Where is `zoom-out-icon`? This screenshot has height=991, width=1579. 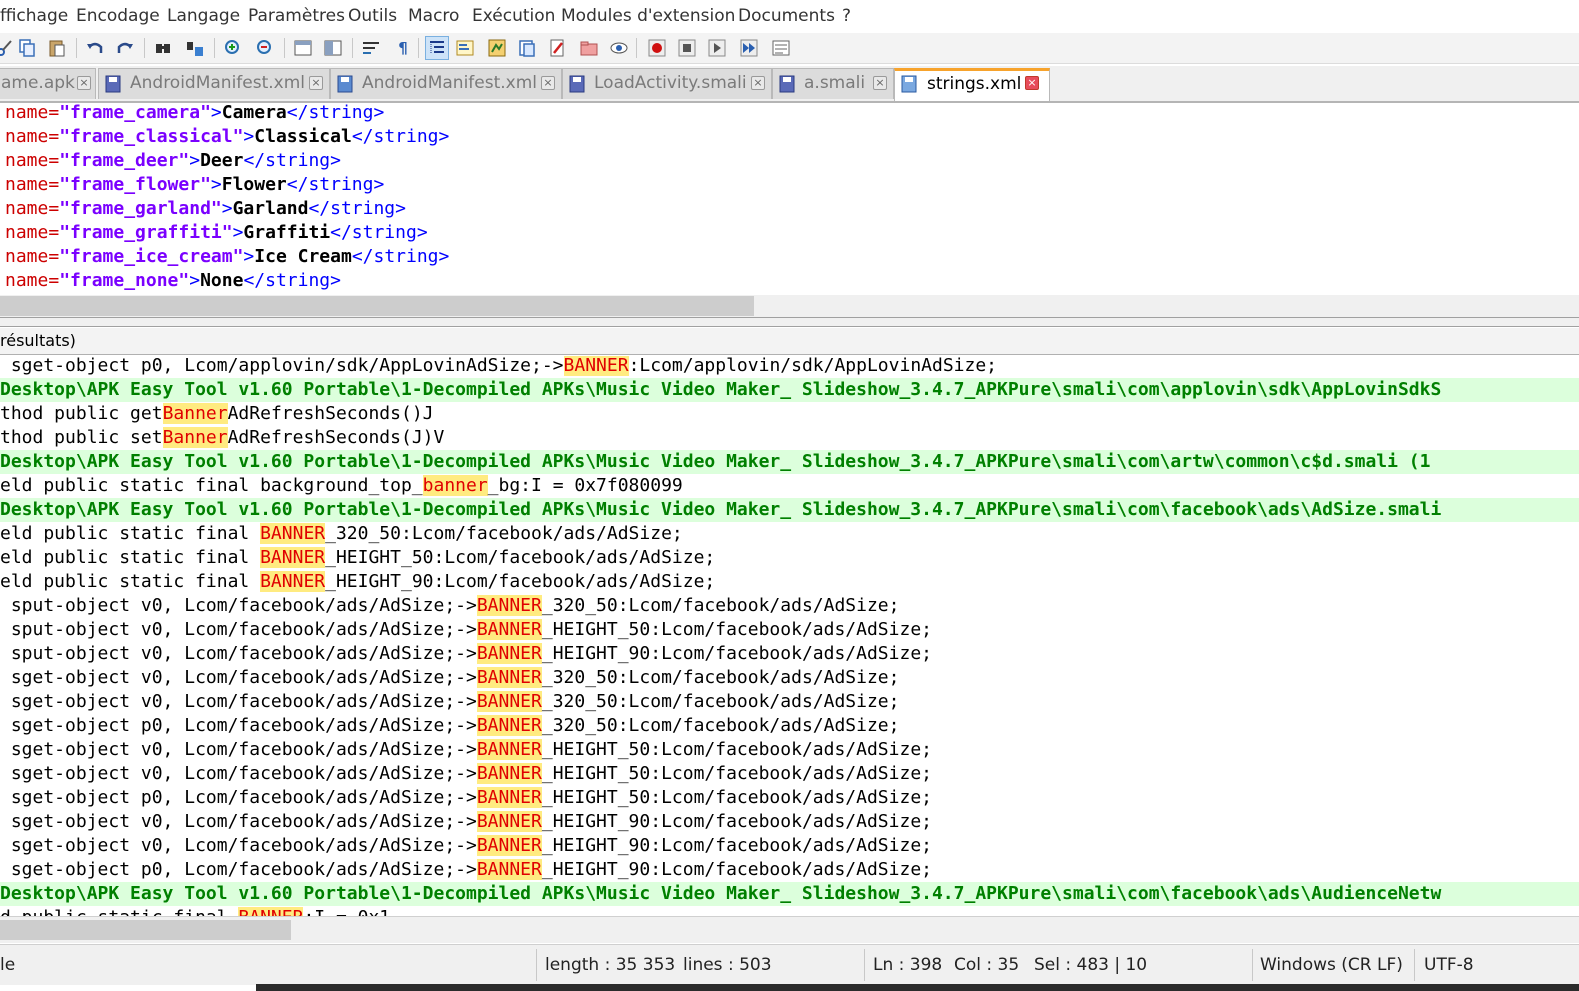 zoom-out-icon is located at coordinates (265, 48).